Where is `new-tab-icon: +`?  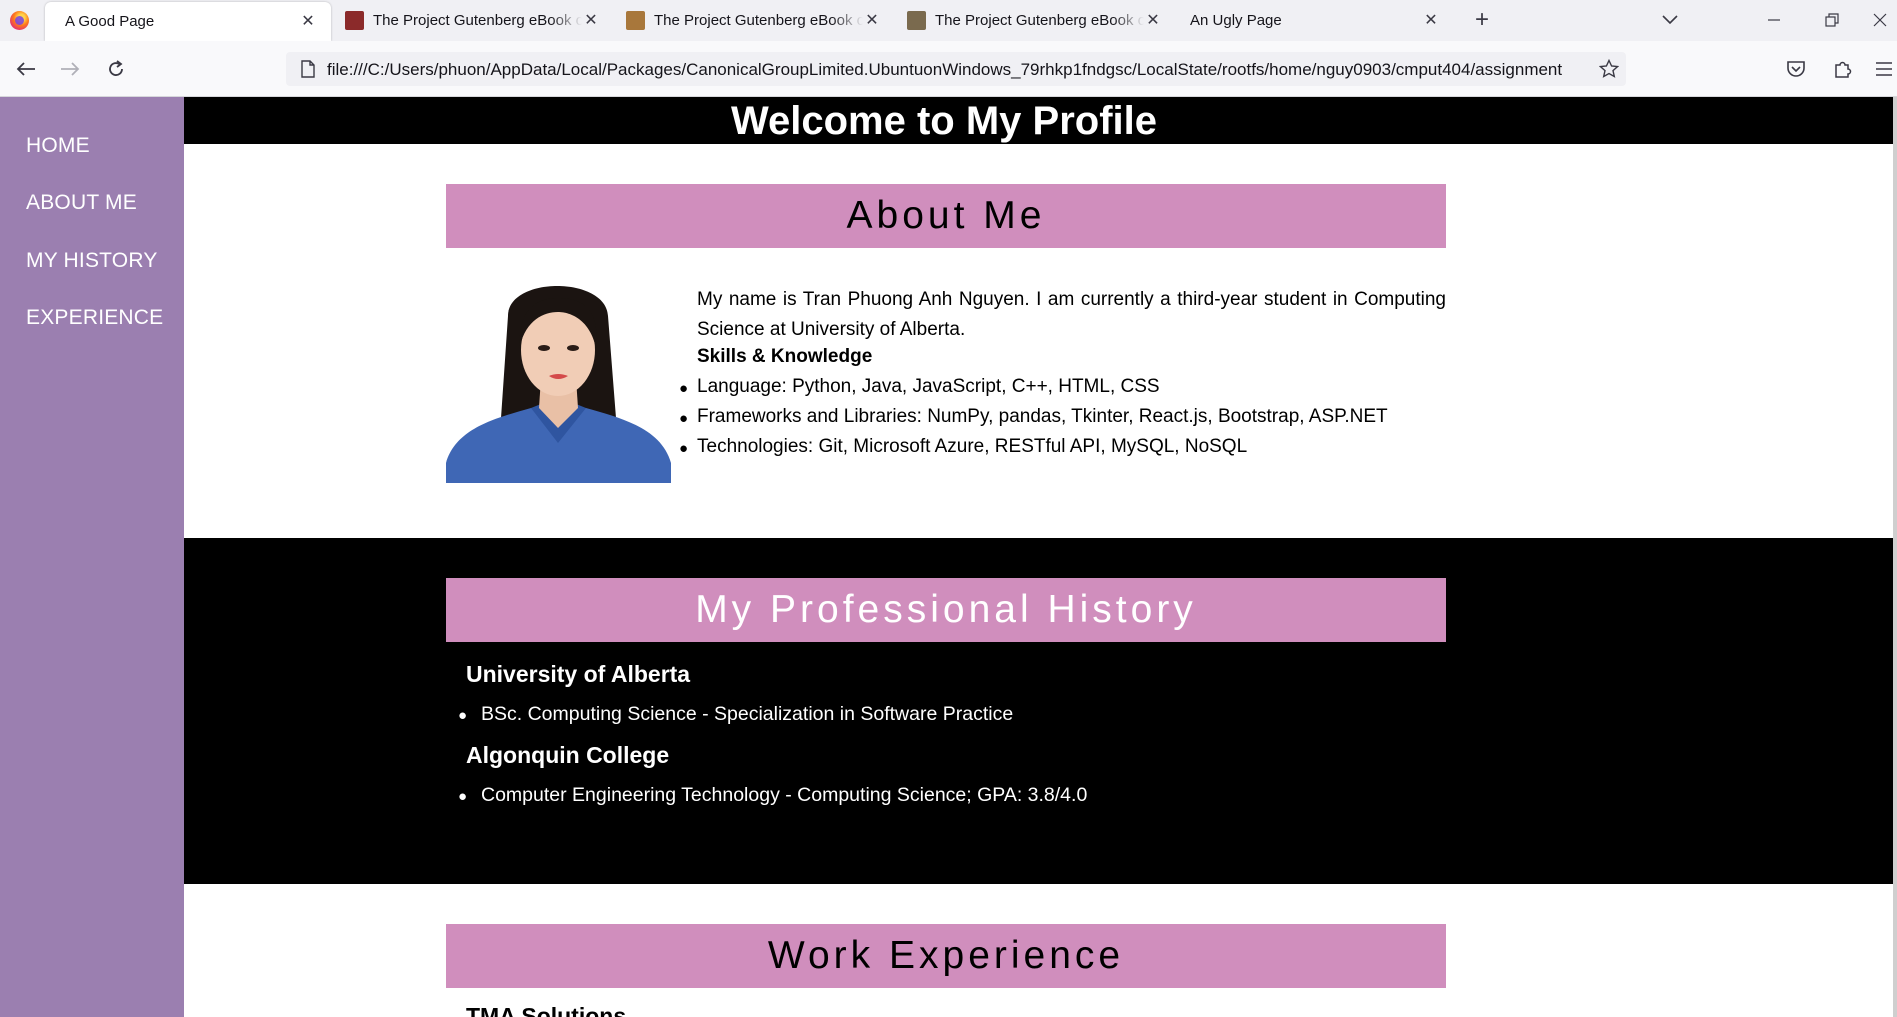 new-tab-icon: + is located at coordinates (1482, 20).